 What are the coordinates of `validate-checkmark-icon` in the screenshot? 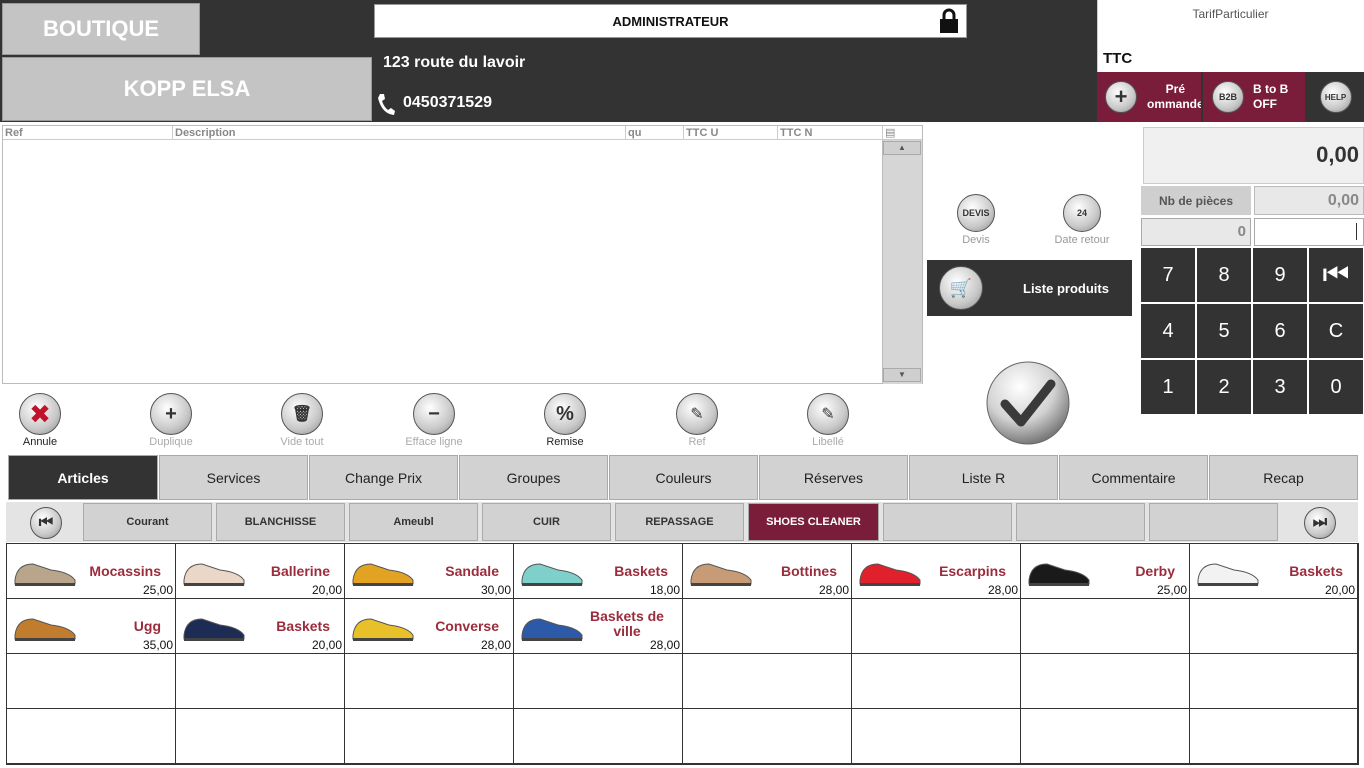 It's located at (1028, 403).